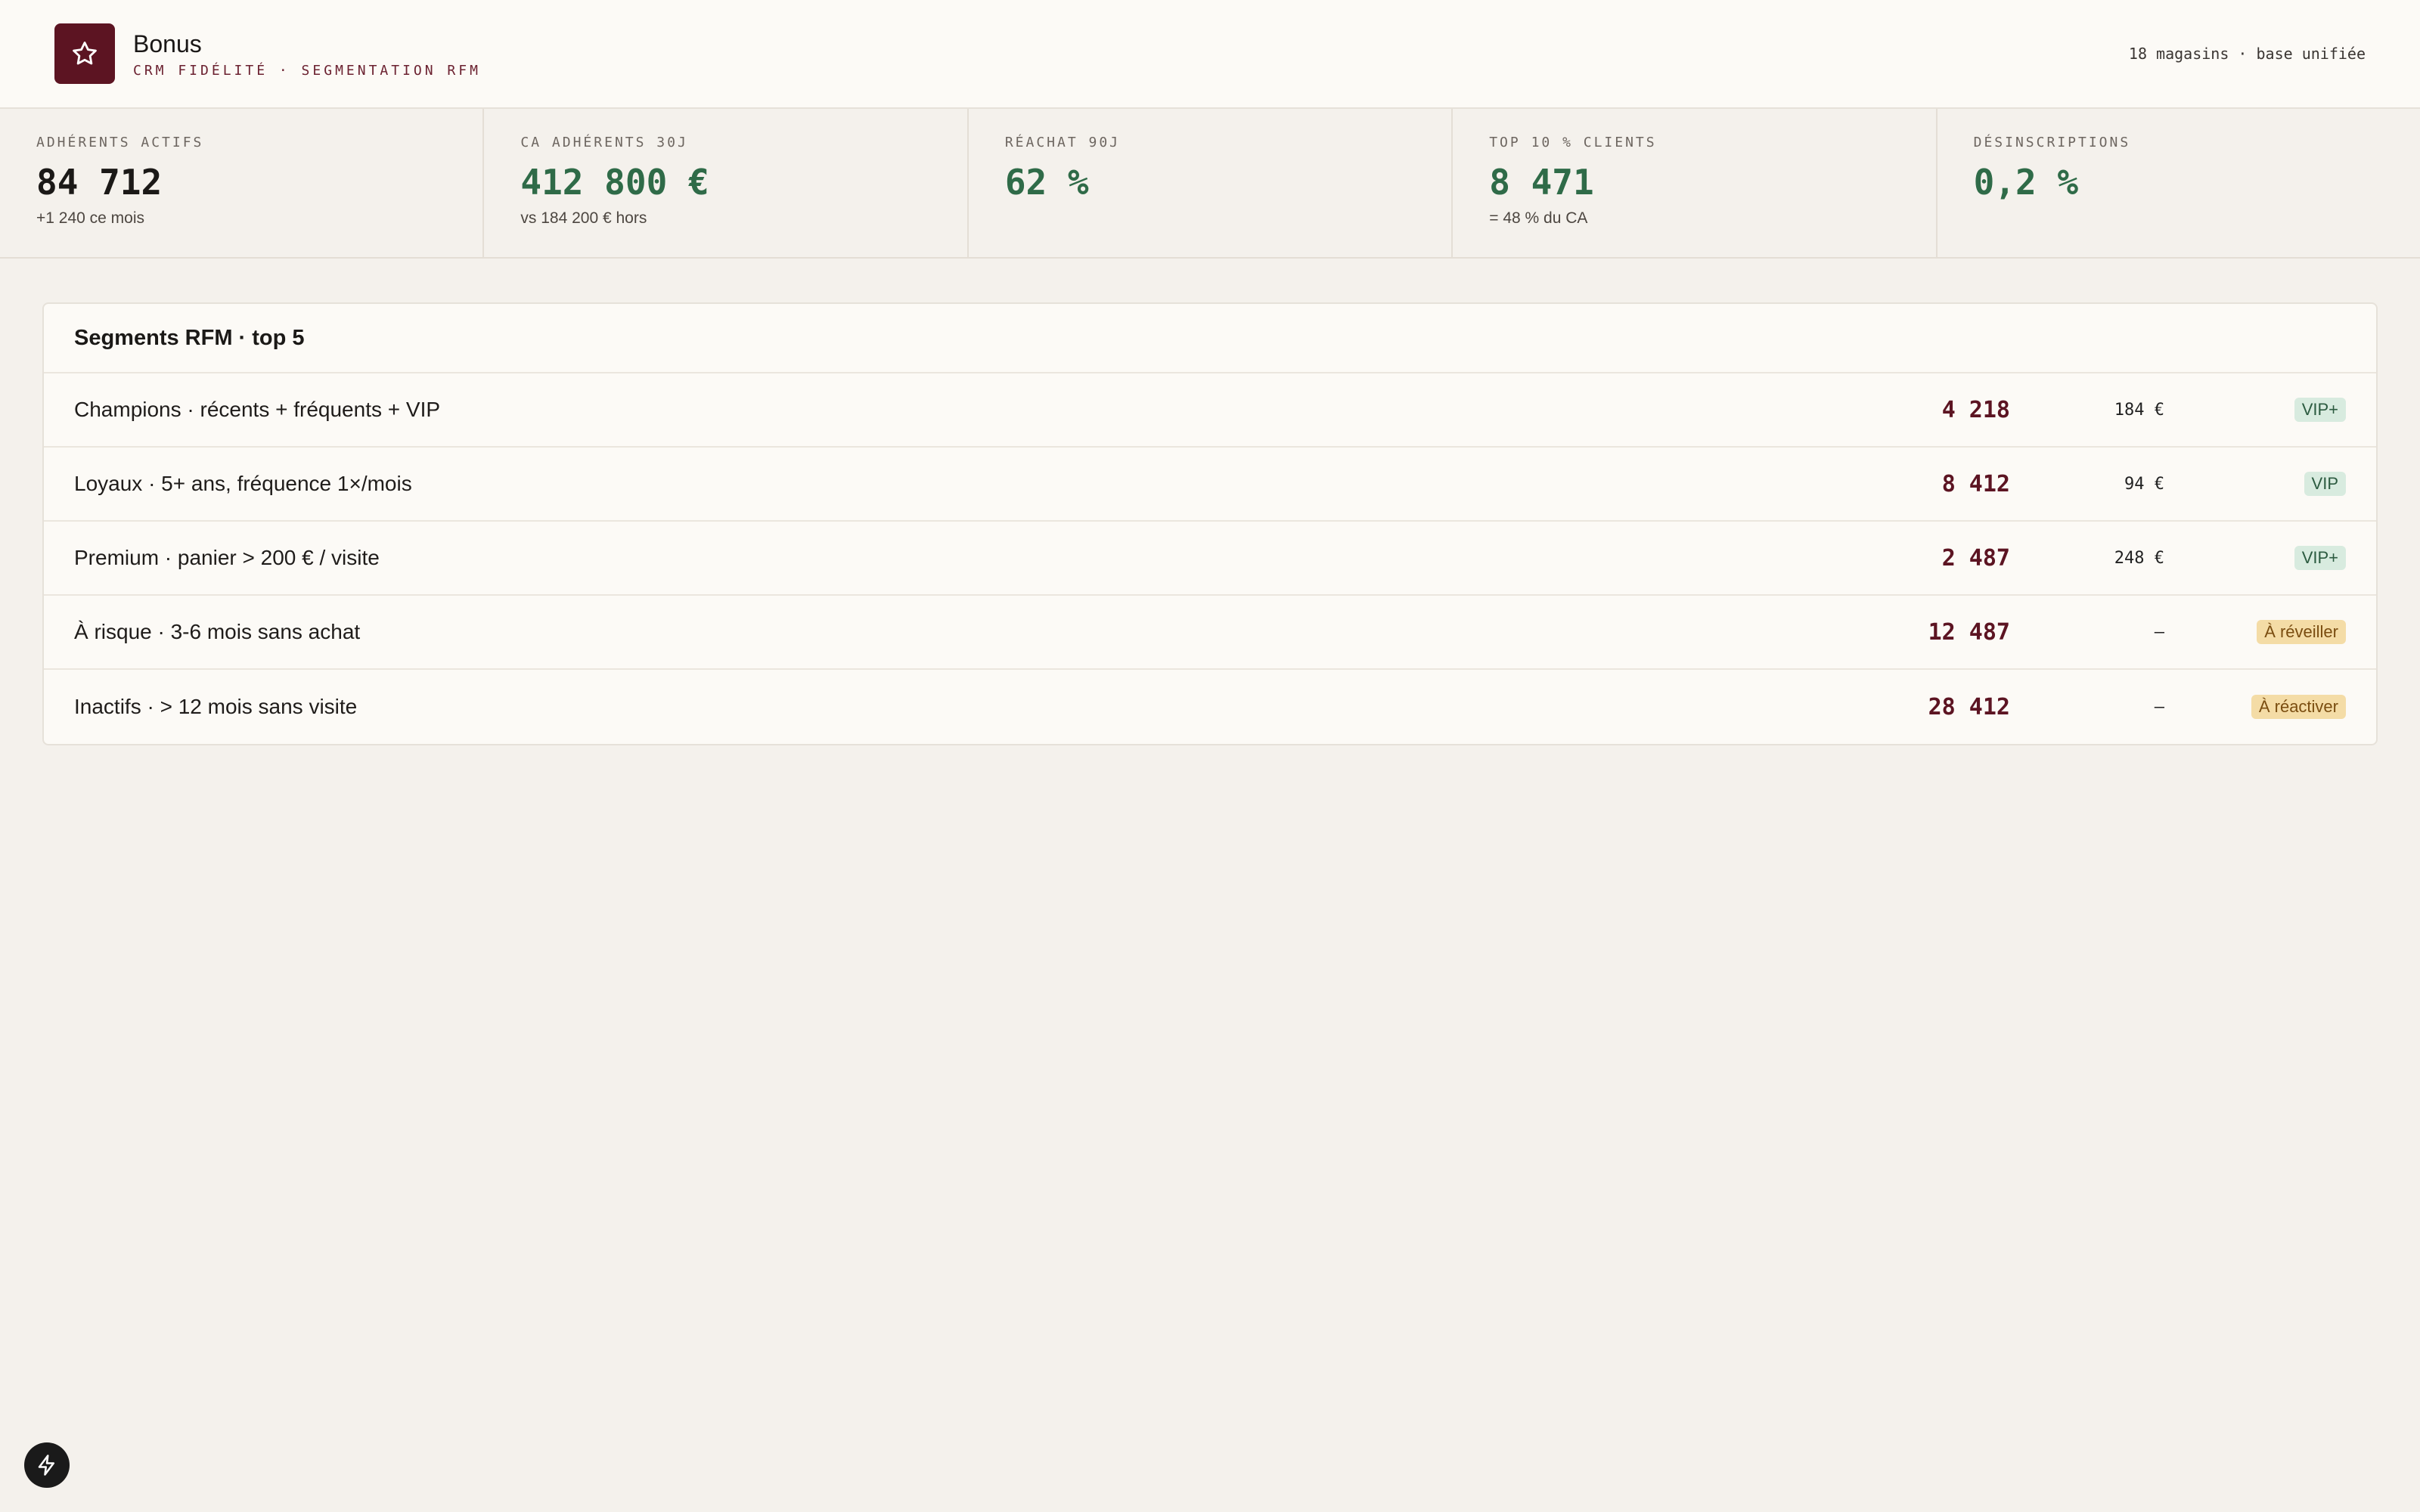 Image resolution: width=2420 pixels, height=1512 pixels. Describe the element at coordinates (1975, 558) in the screenshot. I see `segment-count: 2 487` at that location.